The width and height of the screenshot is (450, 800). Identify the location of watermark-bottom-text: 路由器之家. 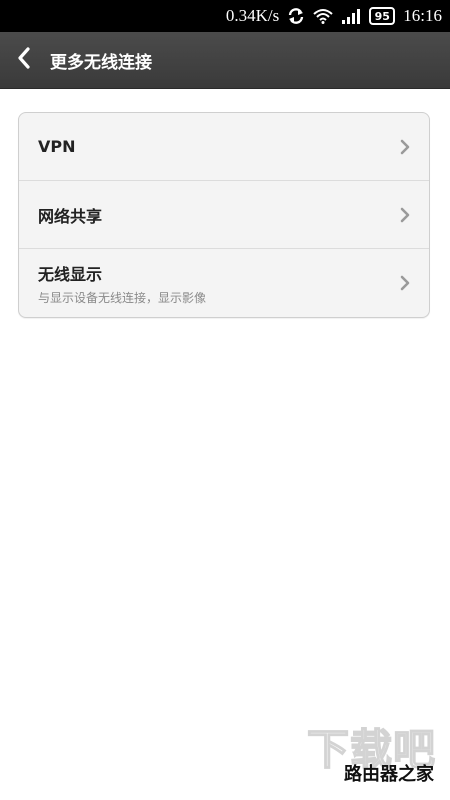
(389, 774).